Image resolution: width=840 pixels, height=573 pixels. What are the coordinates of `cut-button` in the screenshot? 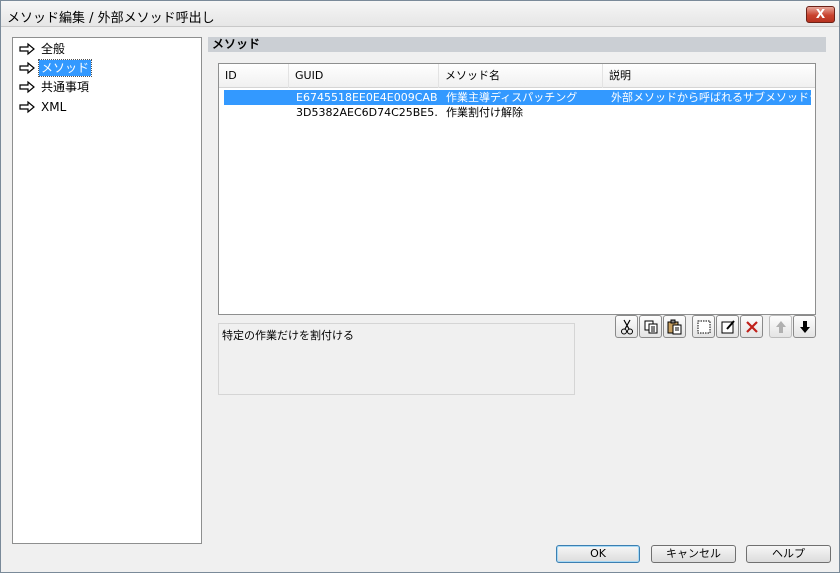 It's located at (626, 326).